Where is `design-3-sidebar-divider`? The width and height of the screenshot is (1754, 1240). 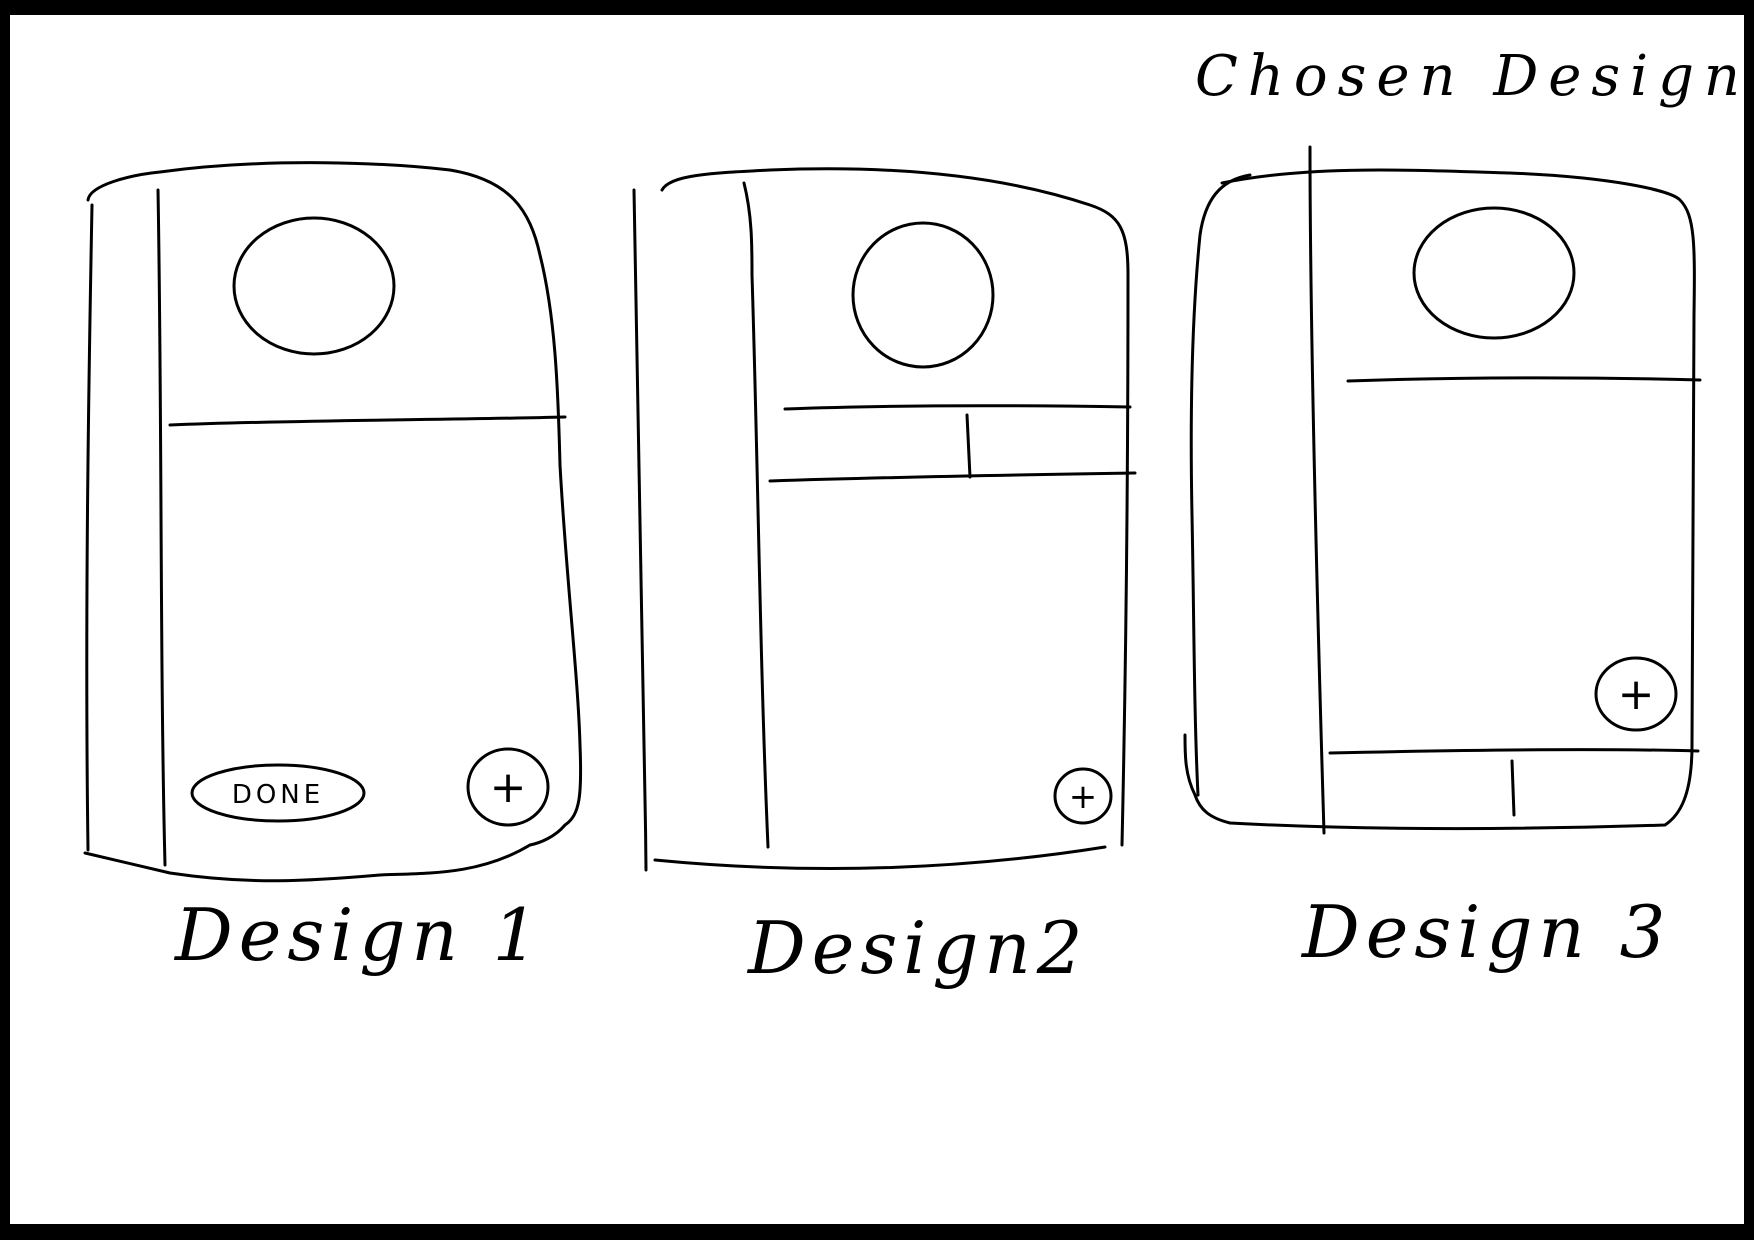 design-3-sidebar-divider is located at coordinates (1317, 490).